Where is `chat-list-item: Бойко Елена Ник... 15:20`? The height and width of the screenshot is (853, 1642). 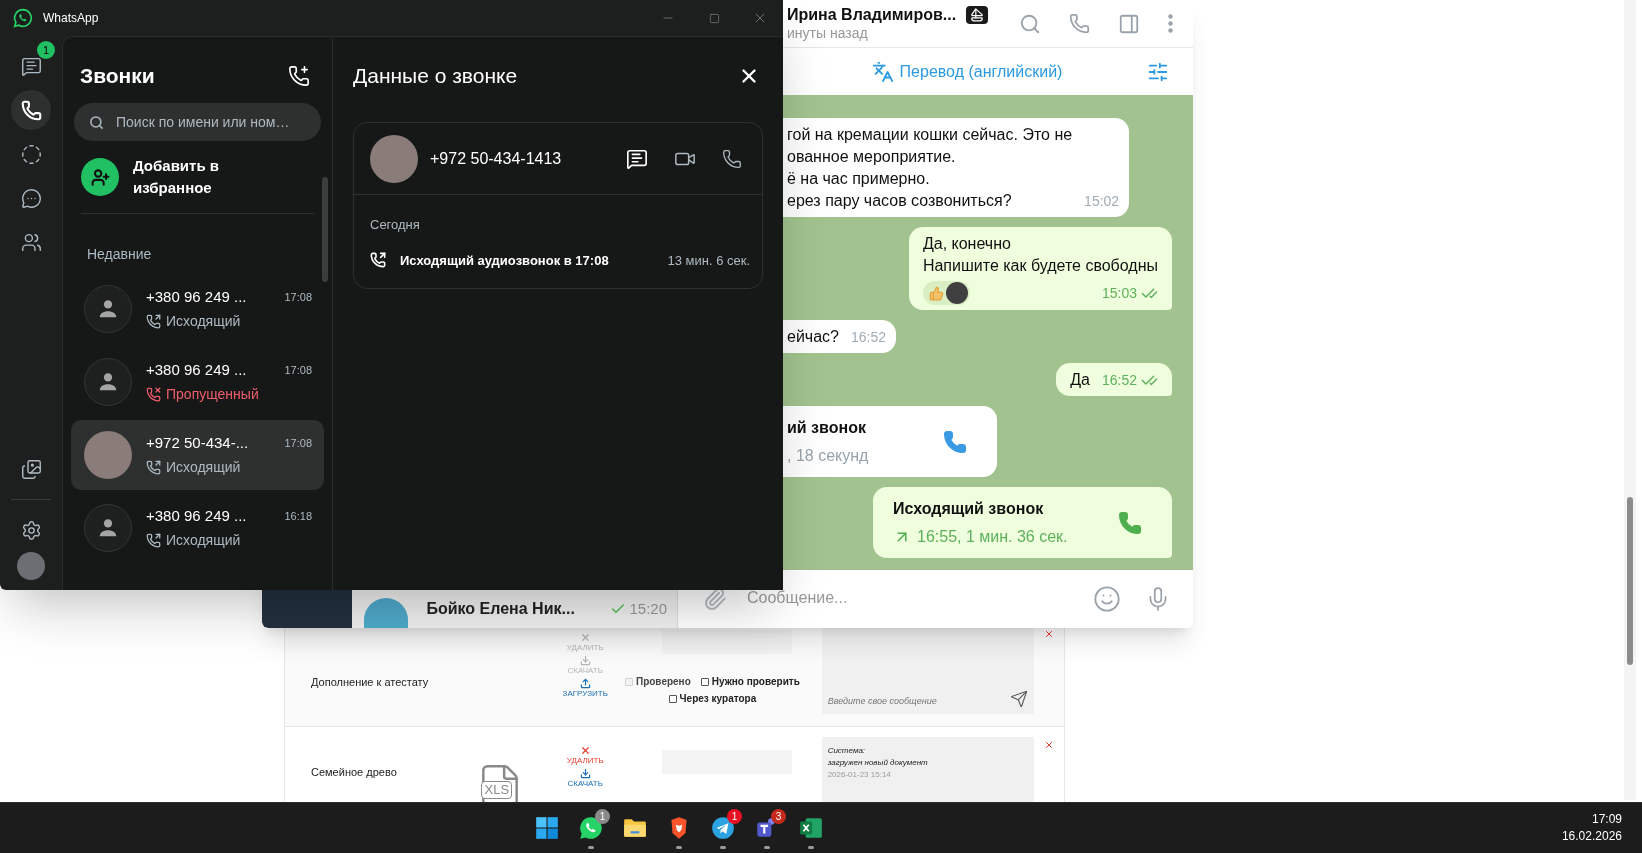 chat-list-item: Бойко Елена Ник... 15:20 is located at coordinates (515, 609).